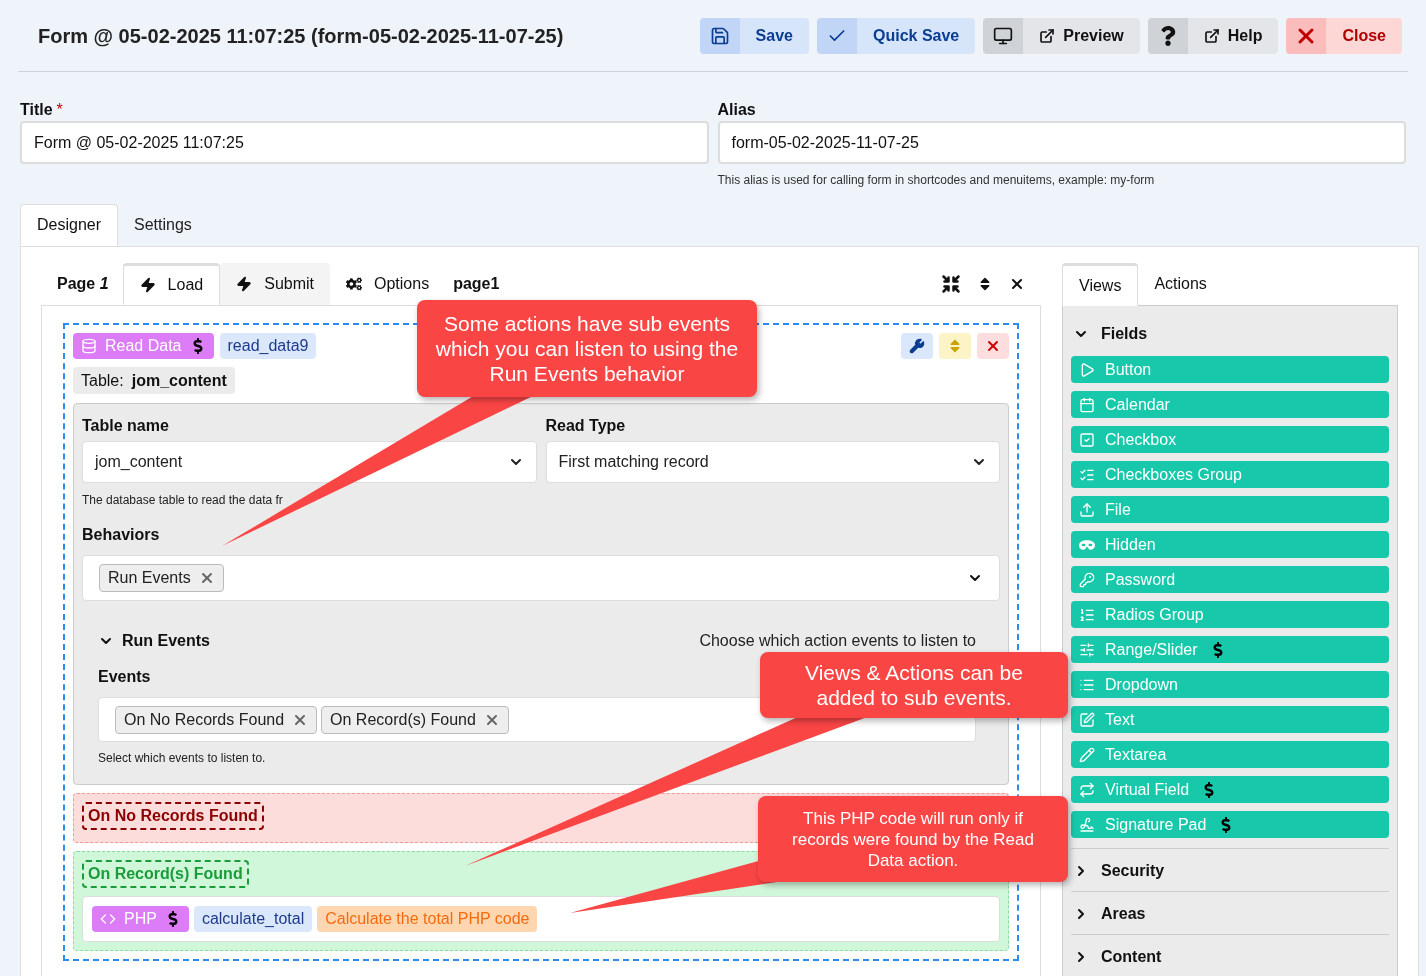 The image size is (1426, 976). What do you see at coordinates (415, 719) in the screenshot?
I see `tag: On Record(s) Found` at bounding box center [415, 719].